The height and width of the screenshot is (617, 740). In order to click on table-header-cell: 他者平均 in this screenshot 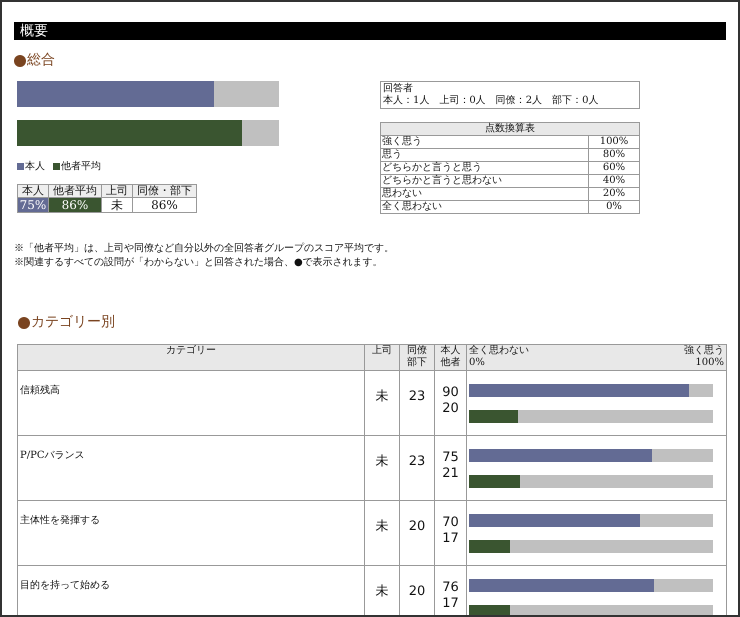, I will do `click(75, 191)`.